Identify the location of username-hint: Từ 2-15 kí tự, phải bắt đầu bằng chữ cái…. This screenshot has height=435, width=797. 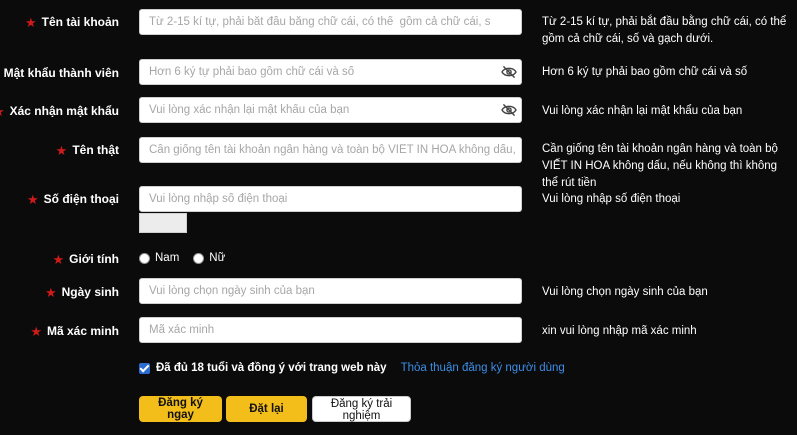
(664, 30).